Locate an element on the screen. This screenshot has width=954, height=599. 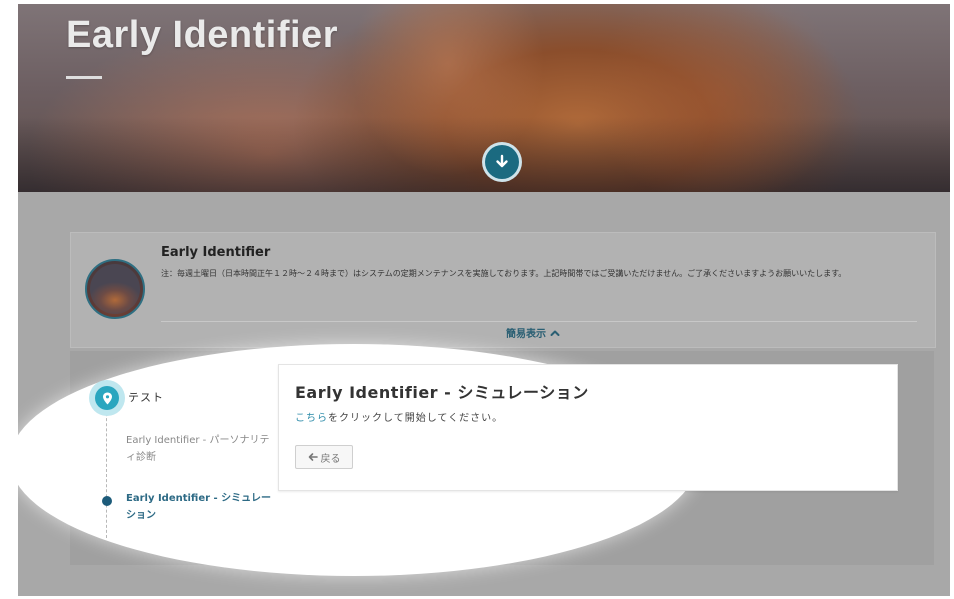
module-instruction-text: をクリックして開始してください。 is located at coordinates (416, 418).